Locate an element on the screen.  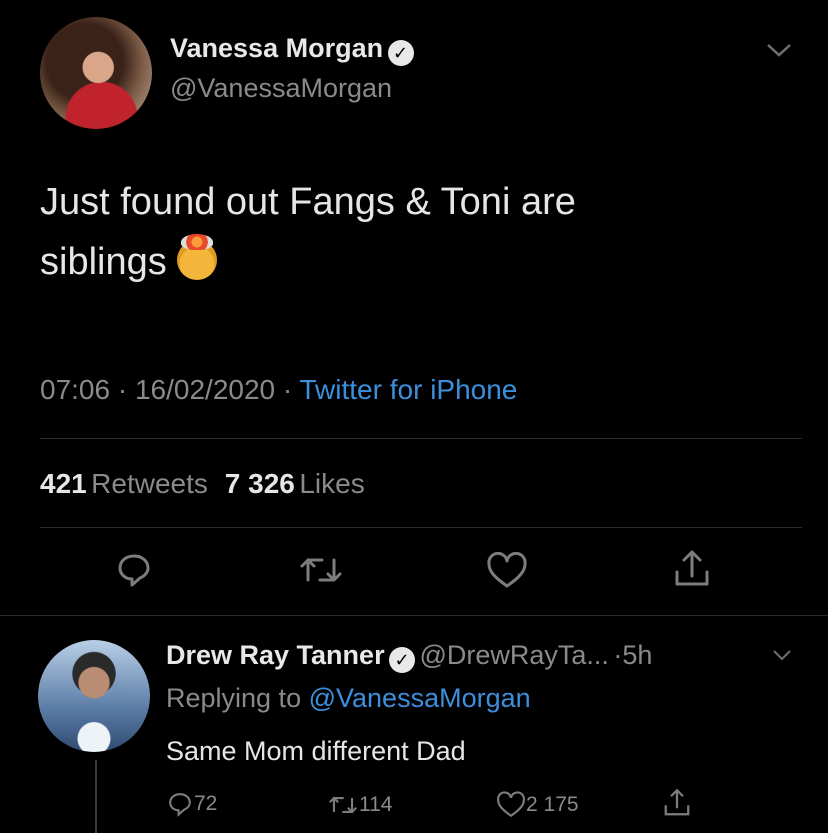
reply-share-action is located at coordinates (677, 805).